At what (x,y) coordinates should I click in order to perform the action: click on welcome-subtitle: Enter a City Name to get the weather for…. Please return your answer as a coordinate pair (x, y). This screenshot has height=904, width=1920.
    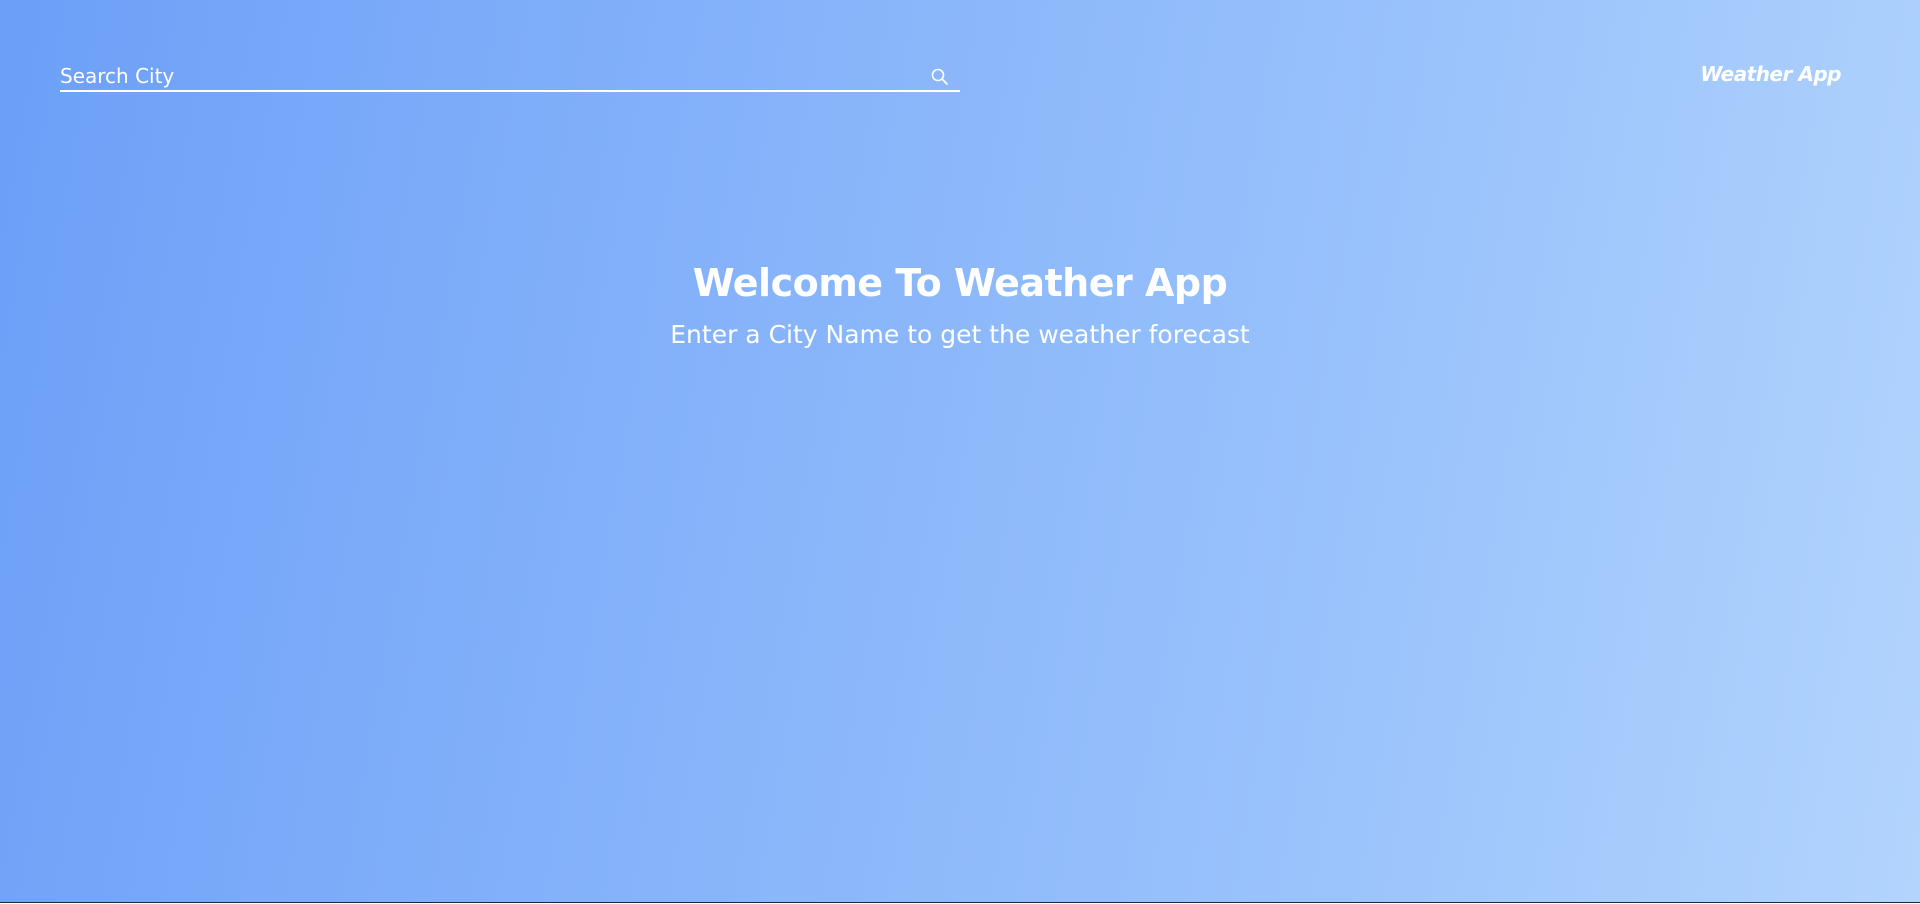
    Looking at the image, I should click on (960, 334).